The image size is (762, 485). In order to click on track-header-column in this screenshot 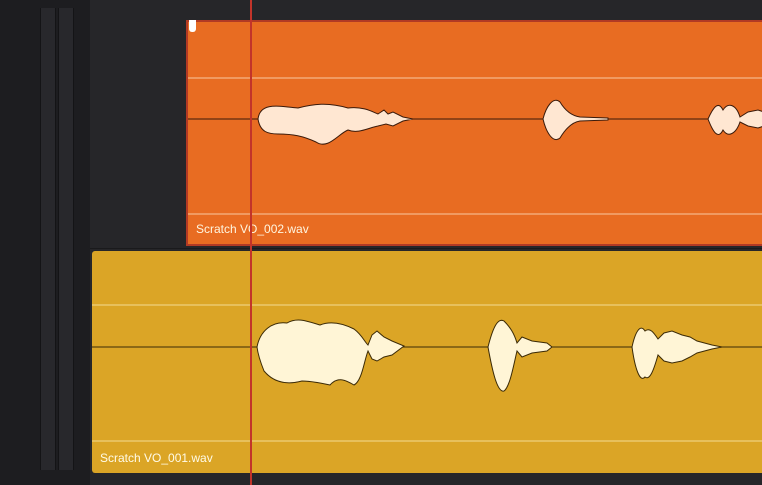, I will do `click(45, 242)`.